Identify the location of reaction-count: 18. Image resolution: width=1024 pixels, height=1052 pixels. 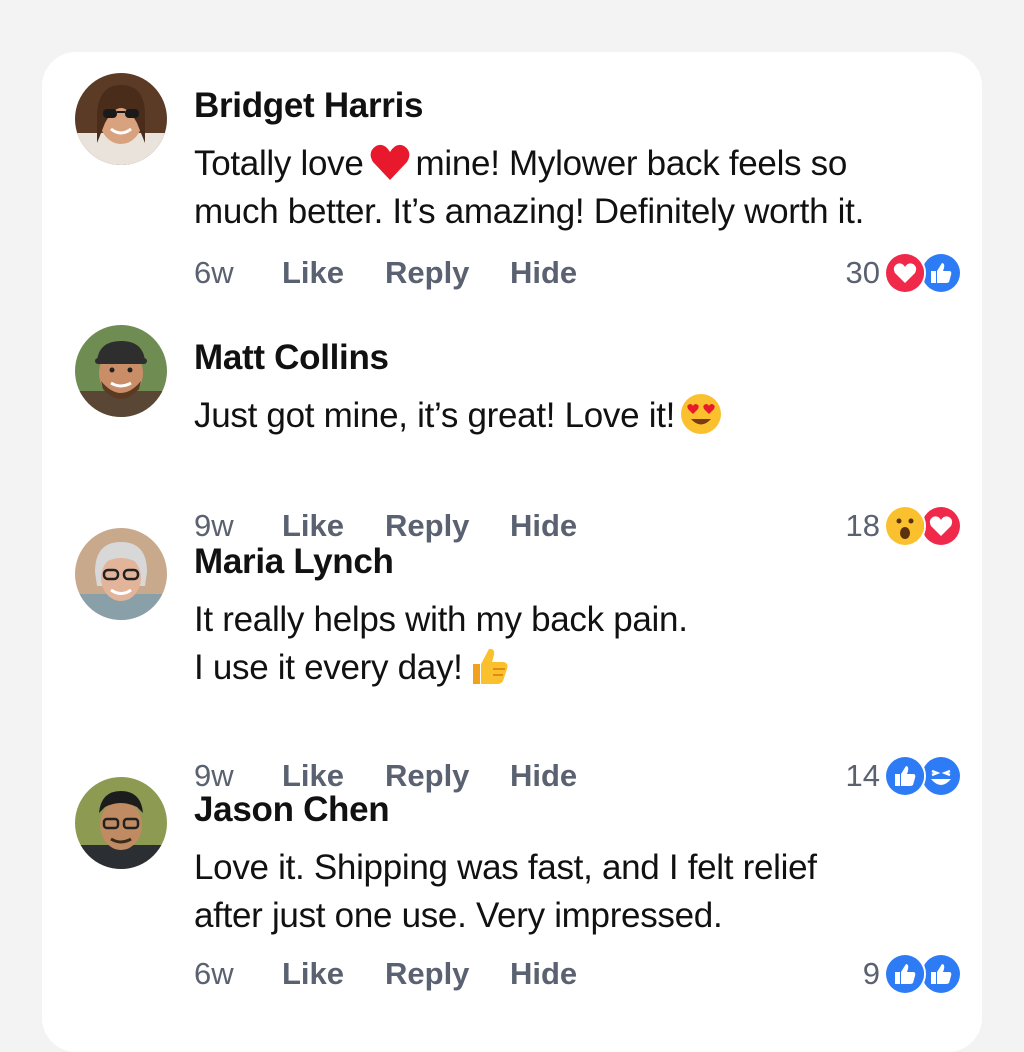
(863, 526).